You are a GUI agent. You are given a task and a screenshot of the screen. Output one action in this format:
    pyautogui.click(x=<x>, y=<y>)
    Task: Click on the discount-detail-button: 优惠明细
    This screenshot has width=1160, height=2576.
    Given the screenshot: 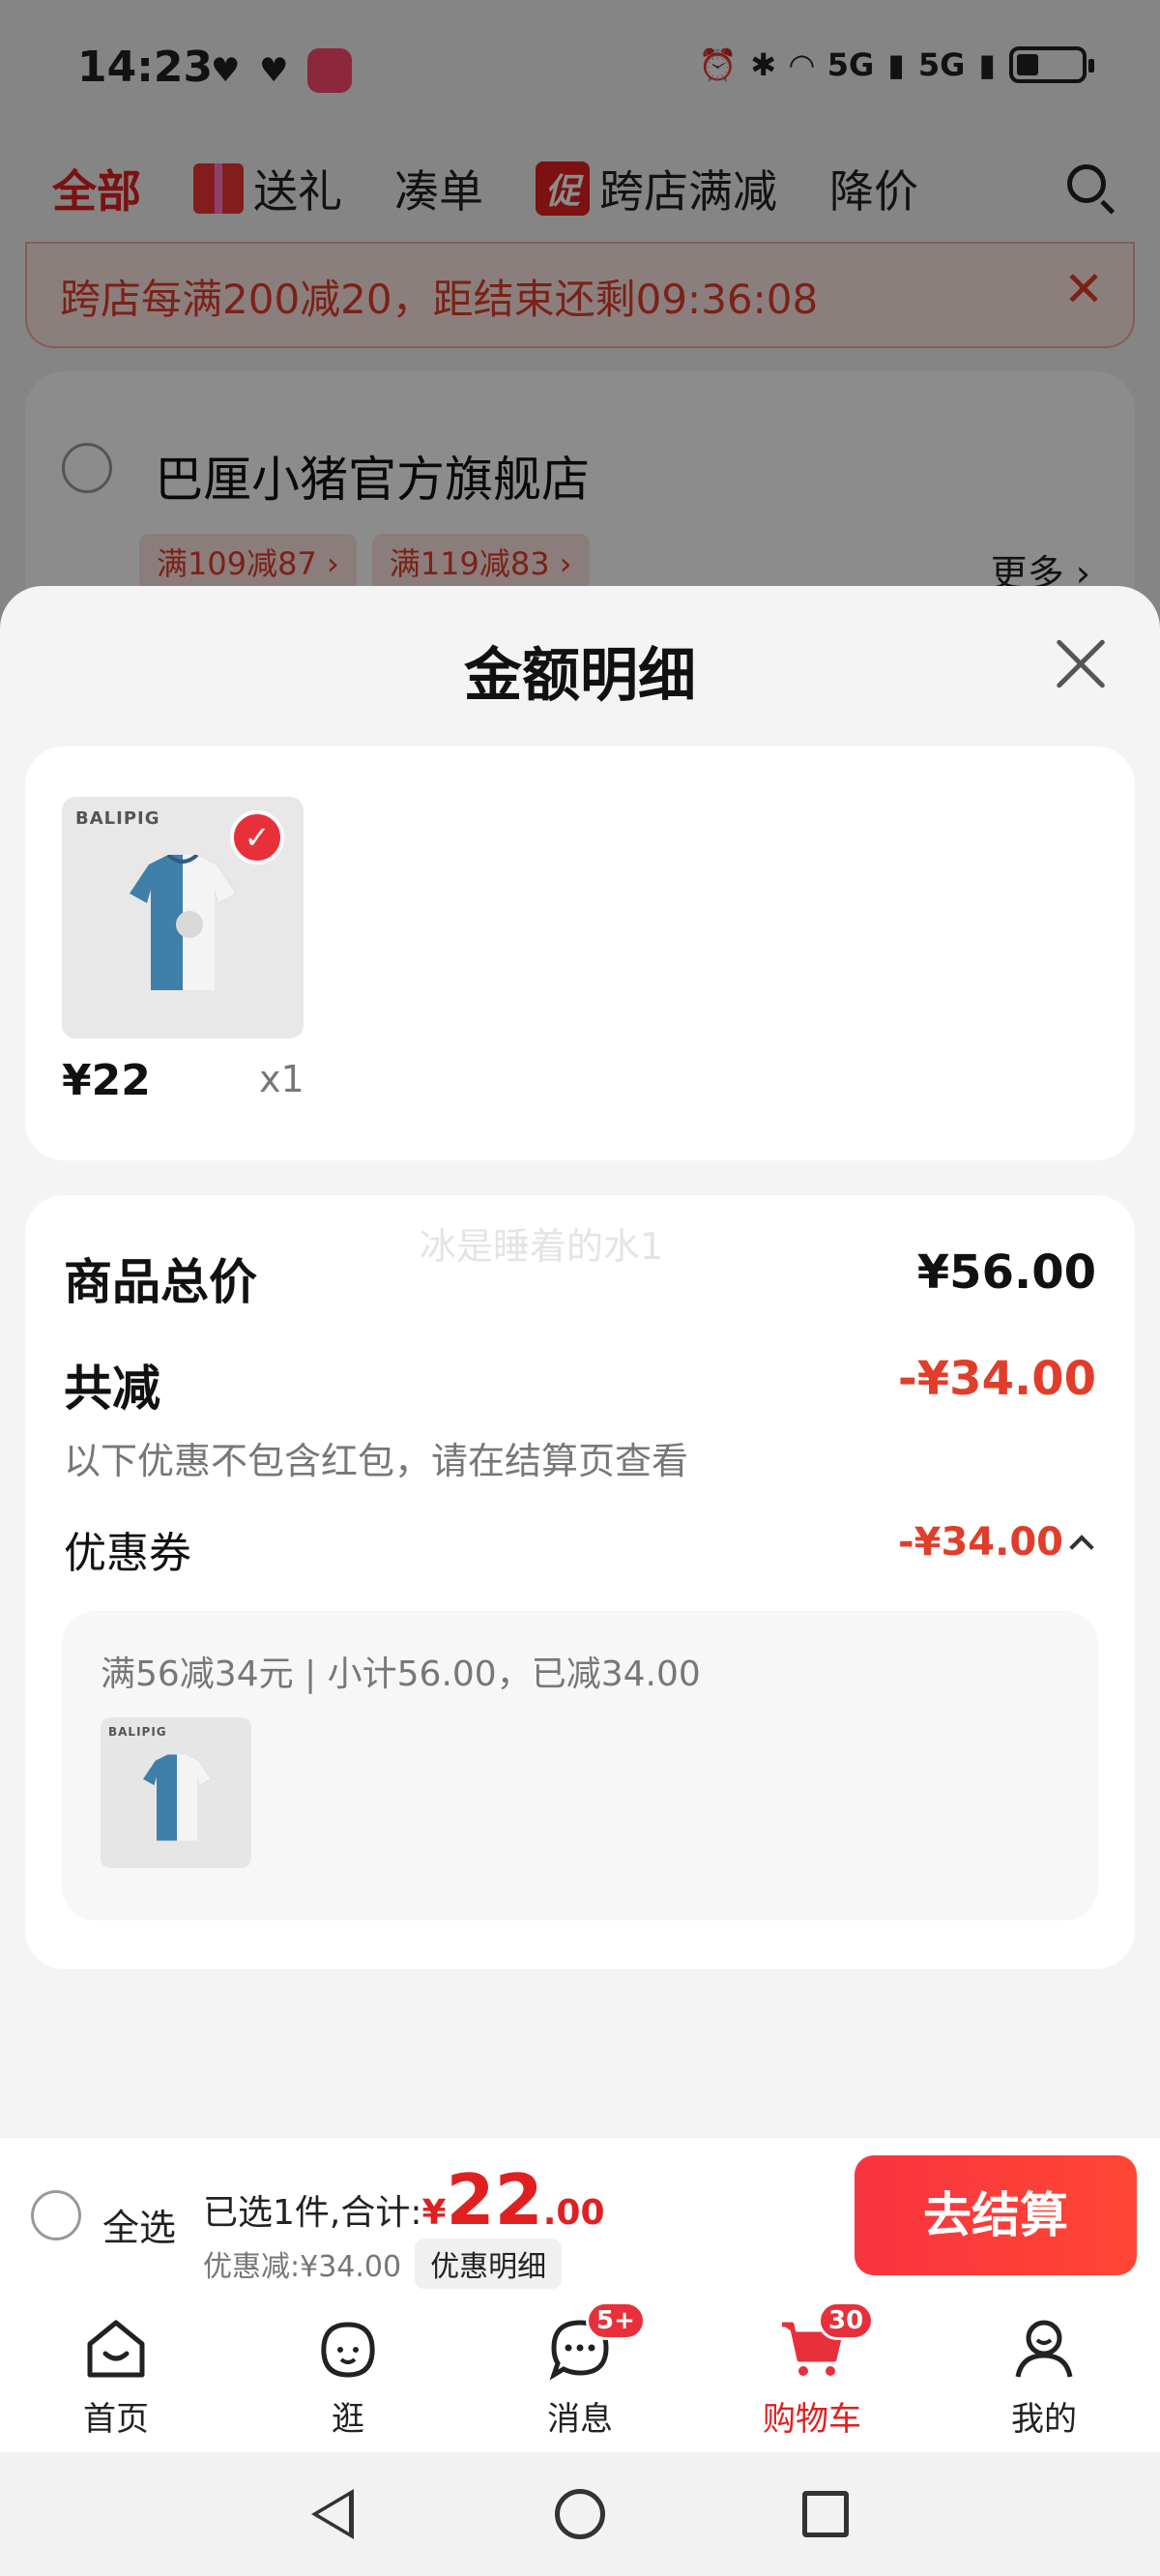 What is the action you would take?
    pyautogui.click(x=489, y=2264)
    